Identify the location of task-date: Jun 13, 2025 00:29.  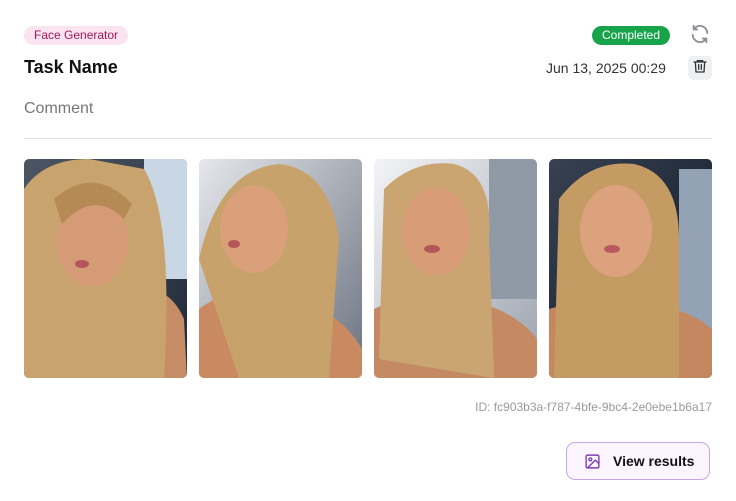
(606, 68).